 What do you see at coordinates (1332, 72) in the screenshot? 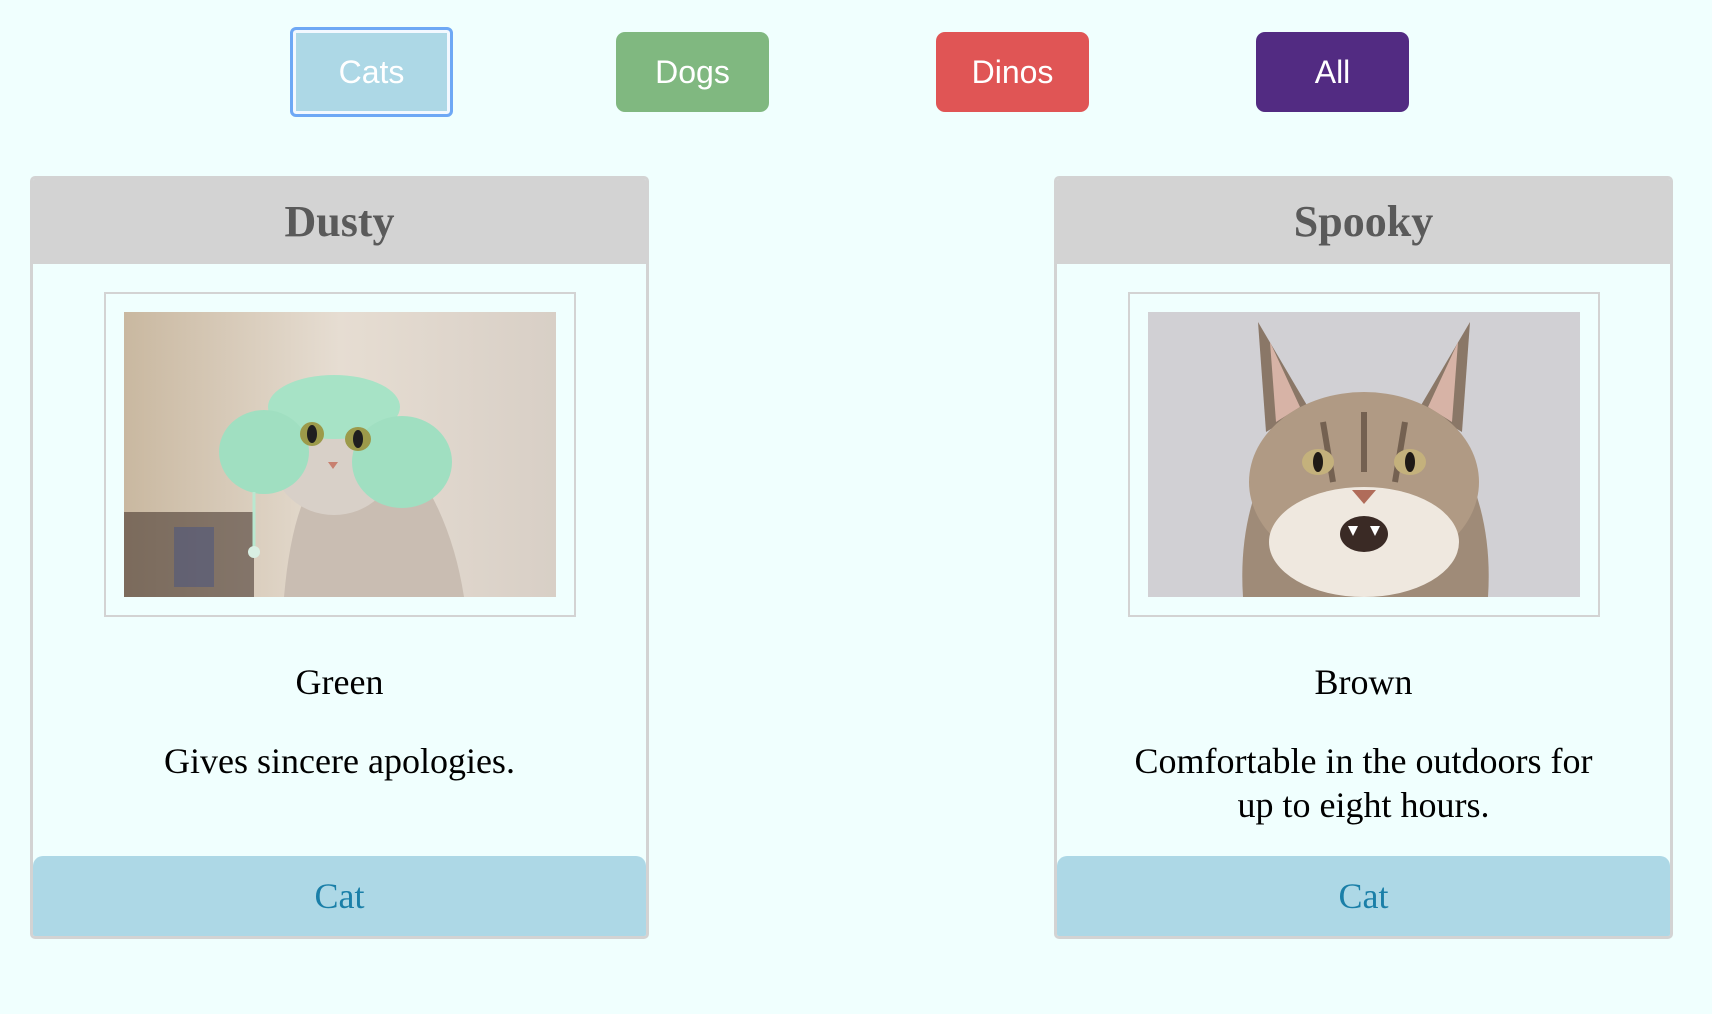
I see `all-filter-button: All` at bounding box center [1332, 72].